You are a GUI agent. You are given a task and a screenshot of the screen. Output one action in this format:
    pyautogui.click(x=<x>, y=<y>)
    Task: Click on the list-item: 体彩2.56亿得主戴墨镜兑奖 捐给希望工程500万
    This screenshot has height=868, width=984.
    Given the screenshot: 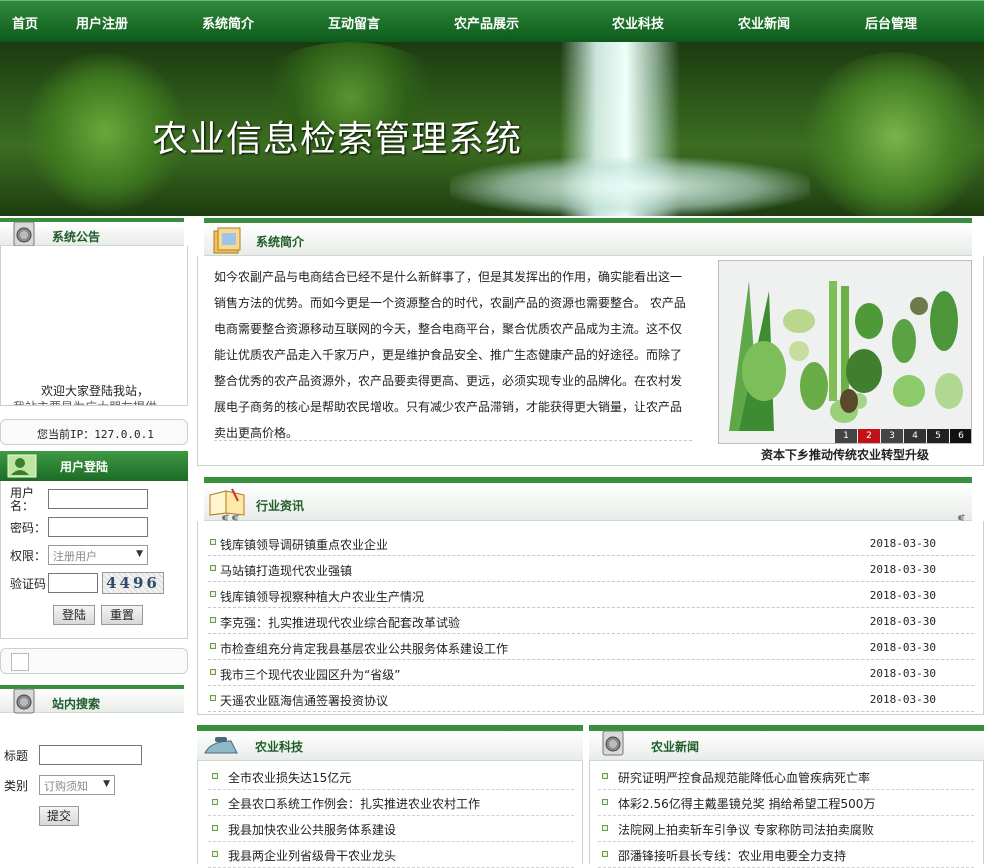 What is the action you would take?
    pyautogui.click(x=786, y=803)
    